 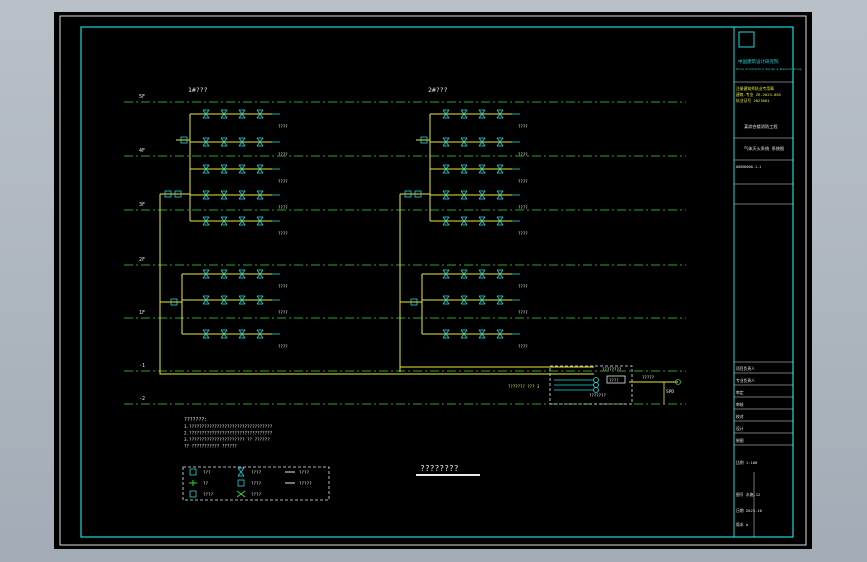 I want to click on group-title: 2#???, so click(x=438, y=90).